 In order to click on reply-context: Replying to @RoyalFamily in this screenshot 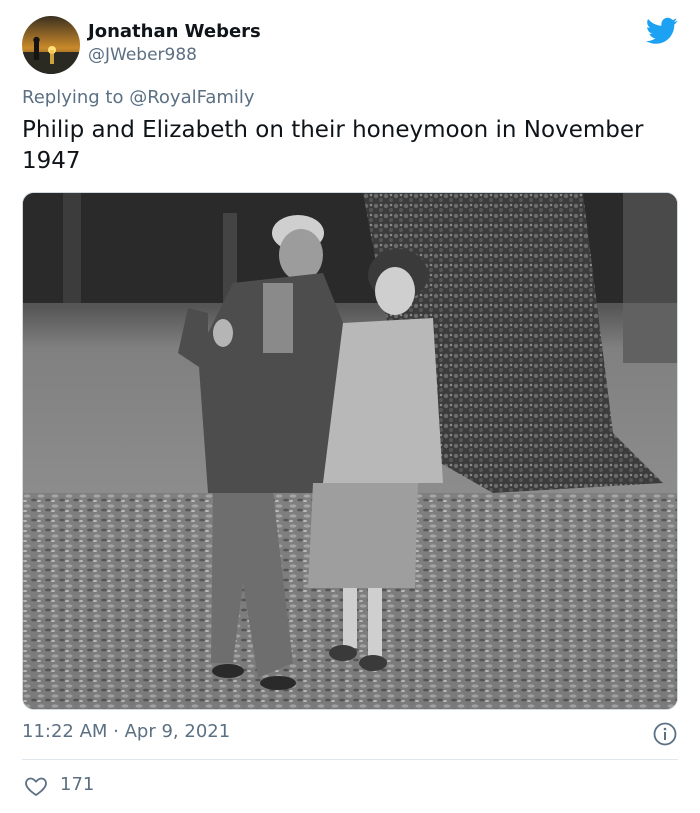, I will do `click(138, 97)`.